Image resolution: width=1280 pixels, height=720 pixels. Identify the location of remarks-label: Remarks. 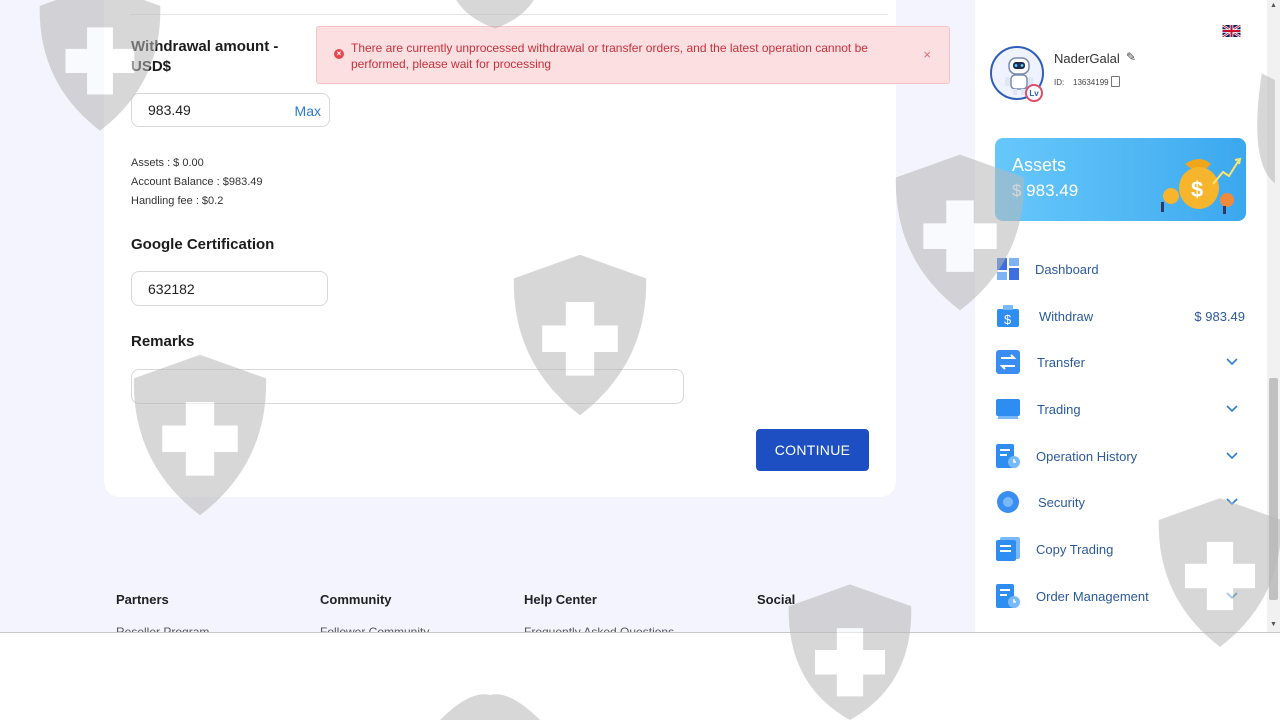
(163, 341).